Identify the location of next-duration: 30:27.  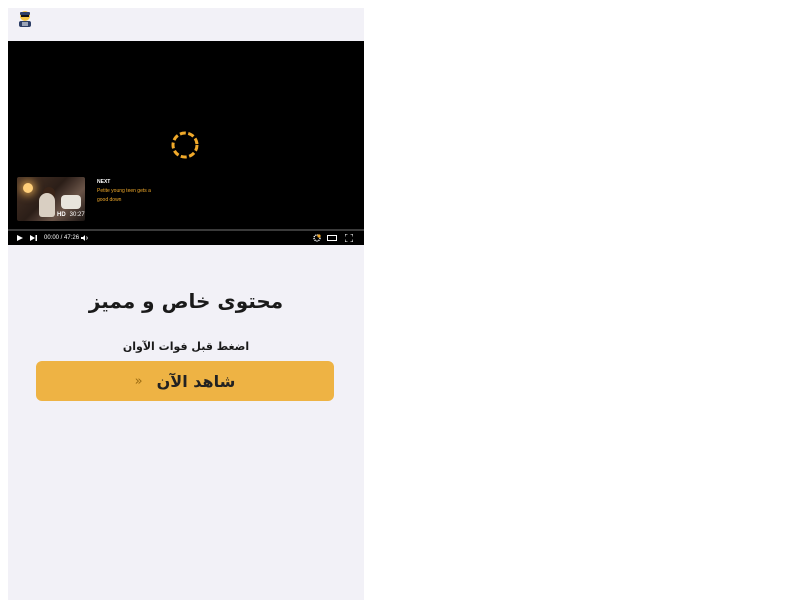
(77, 215).